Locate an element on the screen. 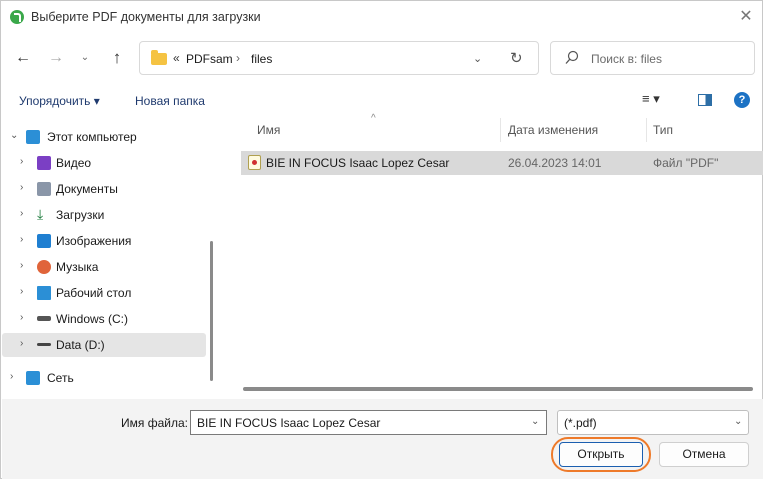 The height and width of the screenshot is (479, 763). open-button: Открыть is located at coordinates (601, 454).